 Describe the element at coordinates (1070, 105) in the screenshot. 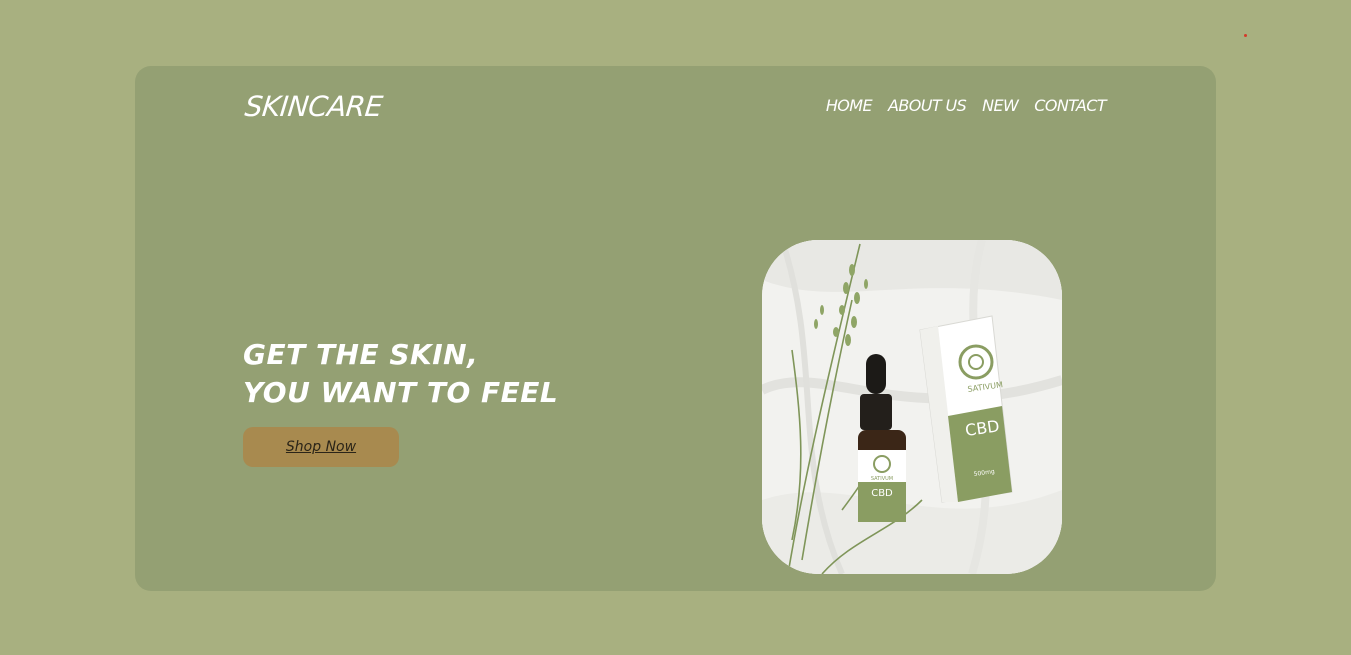

I see `nav-item-contact: CONTACT` at that location.